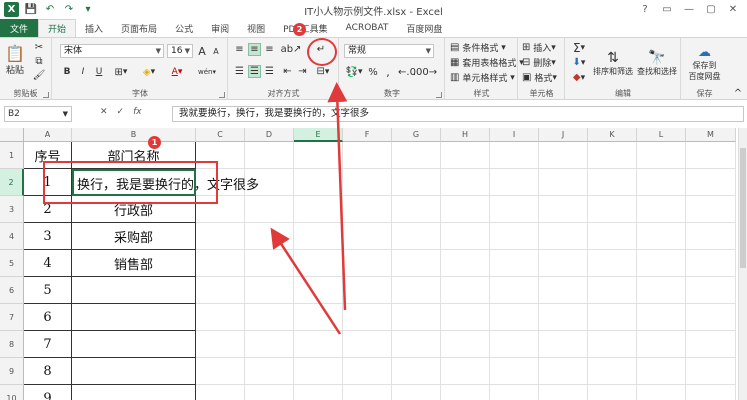 This screenshot has height=400, width=747. I want to click on cell-g9, so click(416, 371).